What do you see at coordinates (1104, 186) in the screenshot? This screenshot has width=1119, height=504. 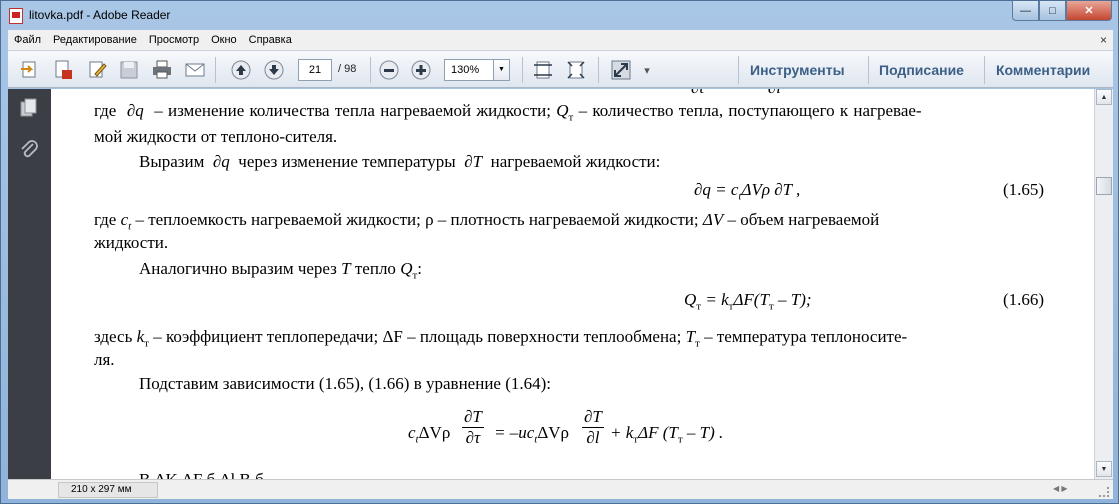 I see `scroll-thumb` at bounding box center [1104, 186].